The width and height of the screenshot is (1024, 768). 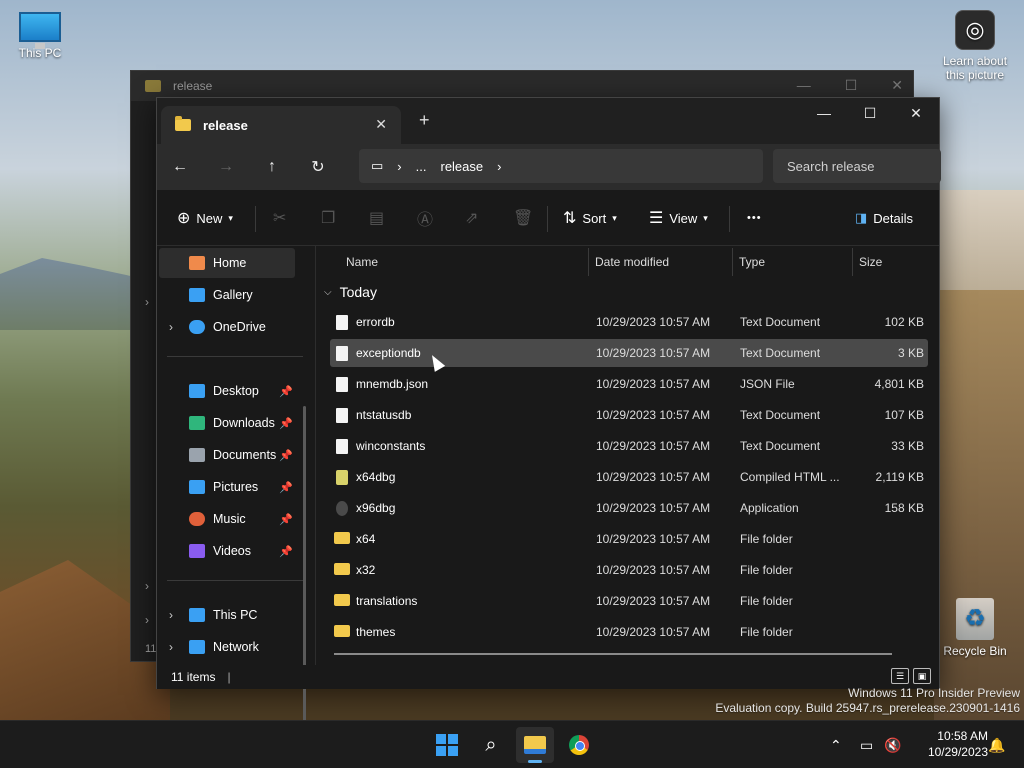 What do you see at coordinates (362, 262) in the screenshot?
I see `column-header-name: Name` at bounding box center [362, 262].